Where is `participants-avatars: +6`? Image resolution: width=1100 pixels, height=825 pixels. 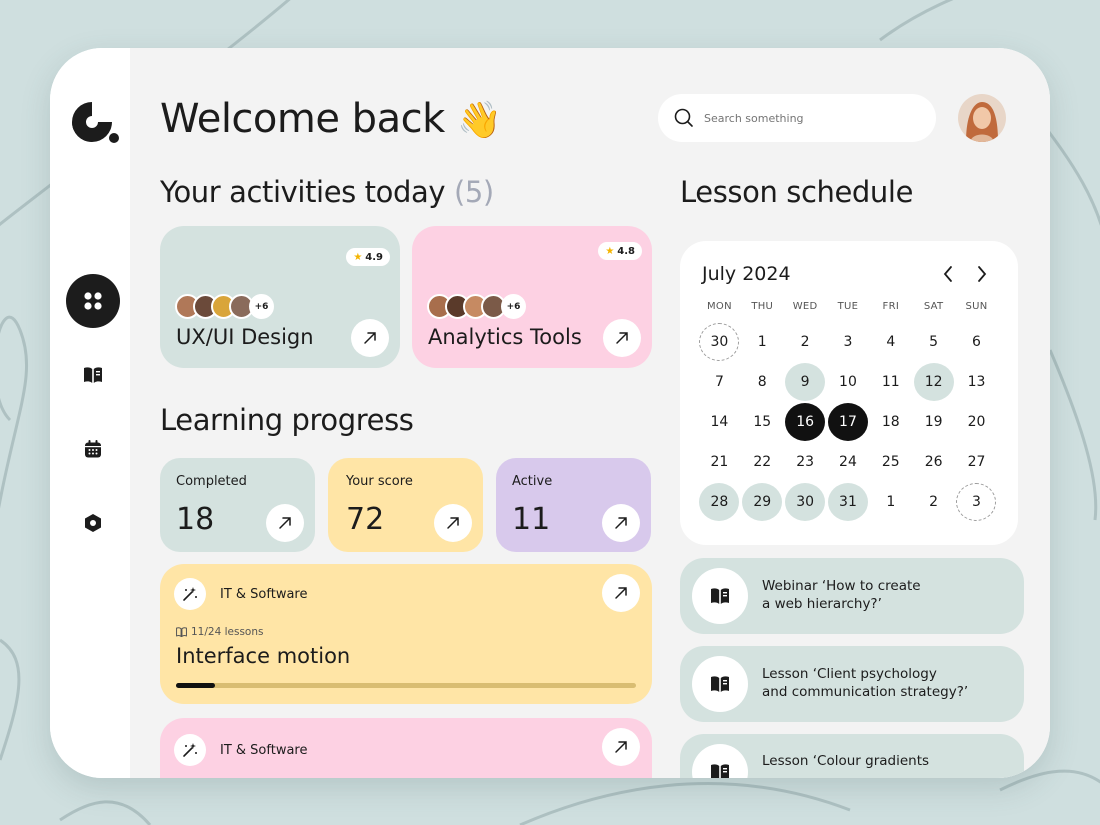 participants-avatars: +6 is located at coordinates (476, 306).